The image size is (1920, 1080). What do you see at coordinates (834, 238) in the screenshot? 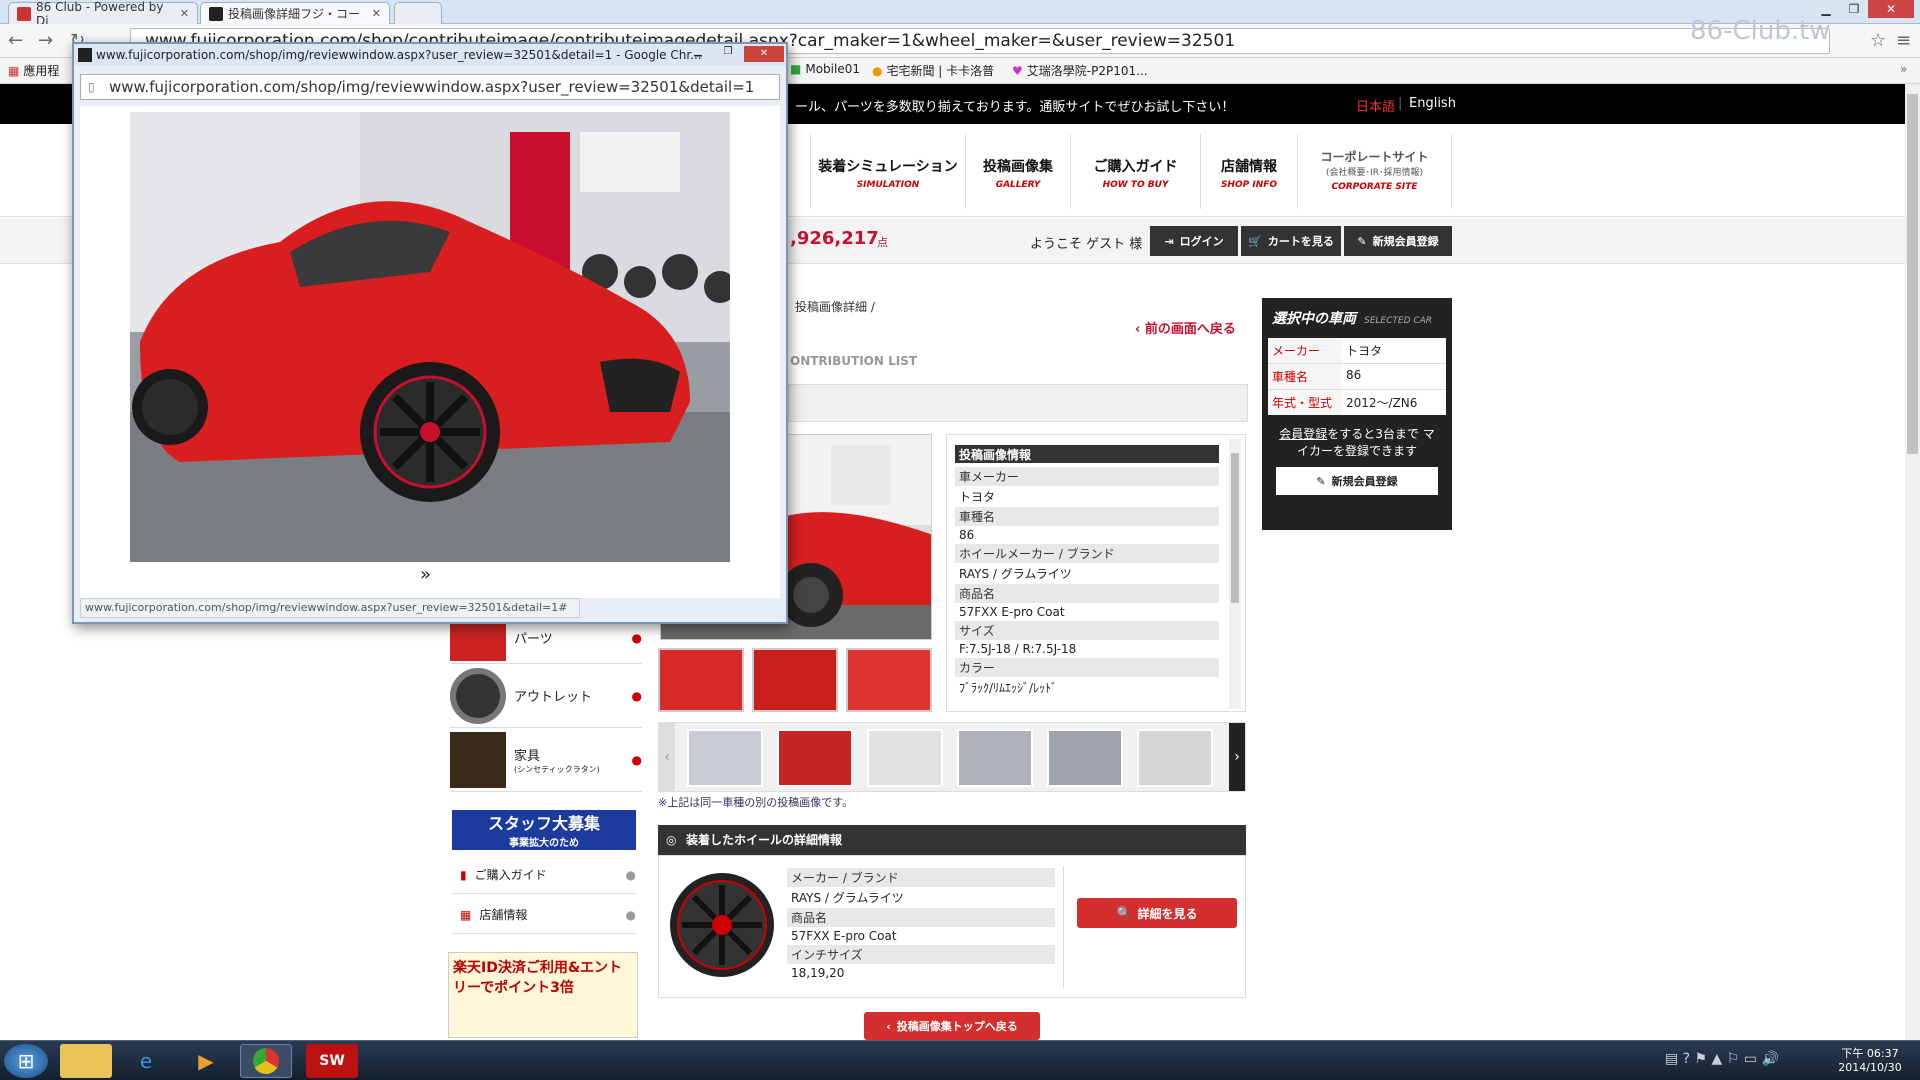
I see `points-value: ,926,217` at bounding box center [834, 238].